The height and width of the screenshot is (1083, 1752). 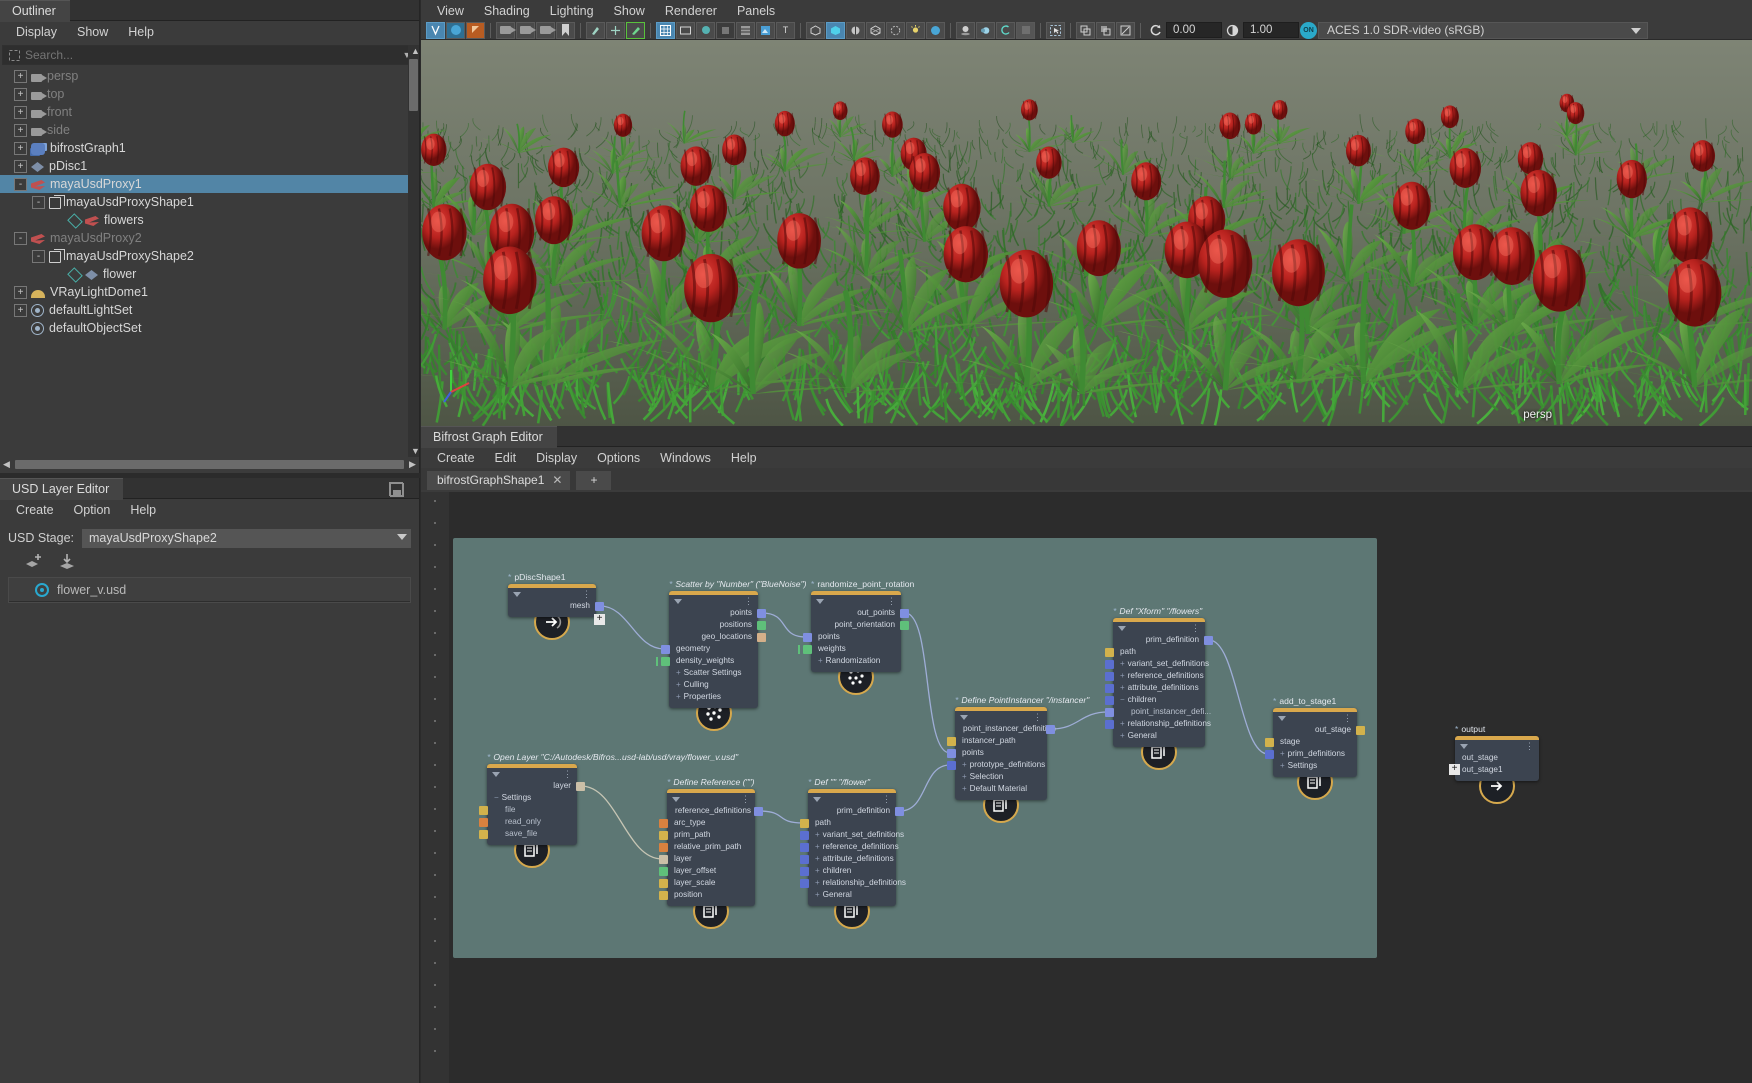 What do you see at coordinates (711, 859) in the screenshot?
I see `node-input-layer: layer` at bounding box center [711, 859].